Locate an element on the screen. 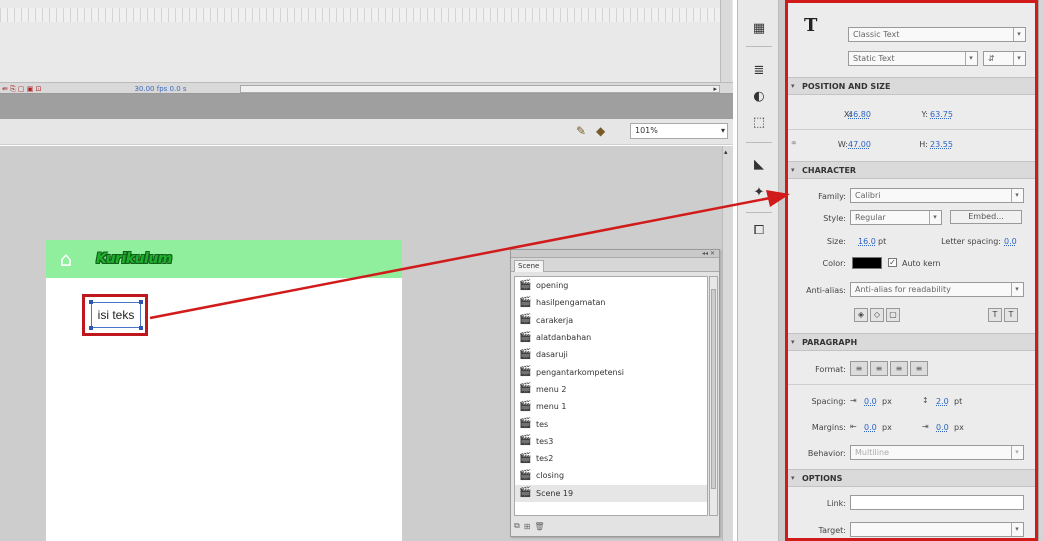  anti-alias-dropdown: Anti-alias for readability ▾ is located at coordinates (937, 289).